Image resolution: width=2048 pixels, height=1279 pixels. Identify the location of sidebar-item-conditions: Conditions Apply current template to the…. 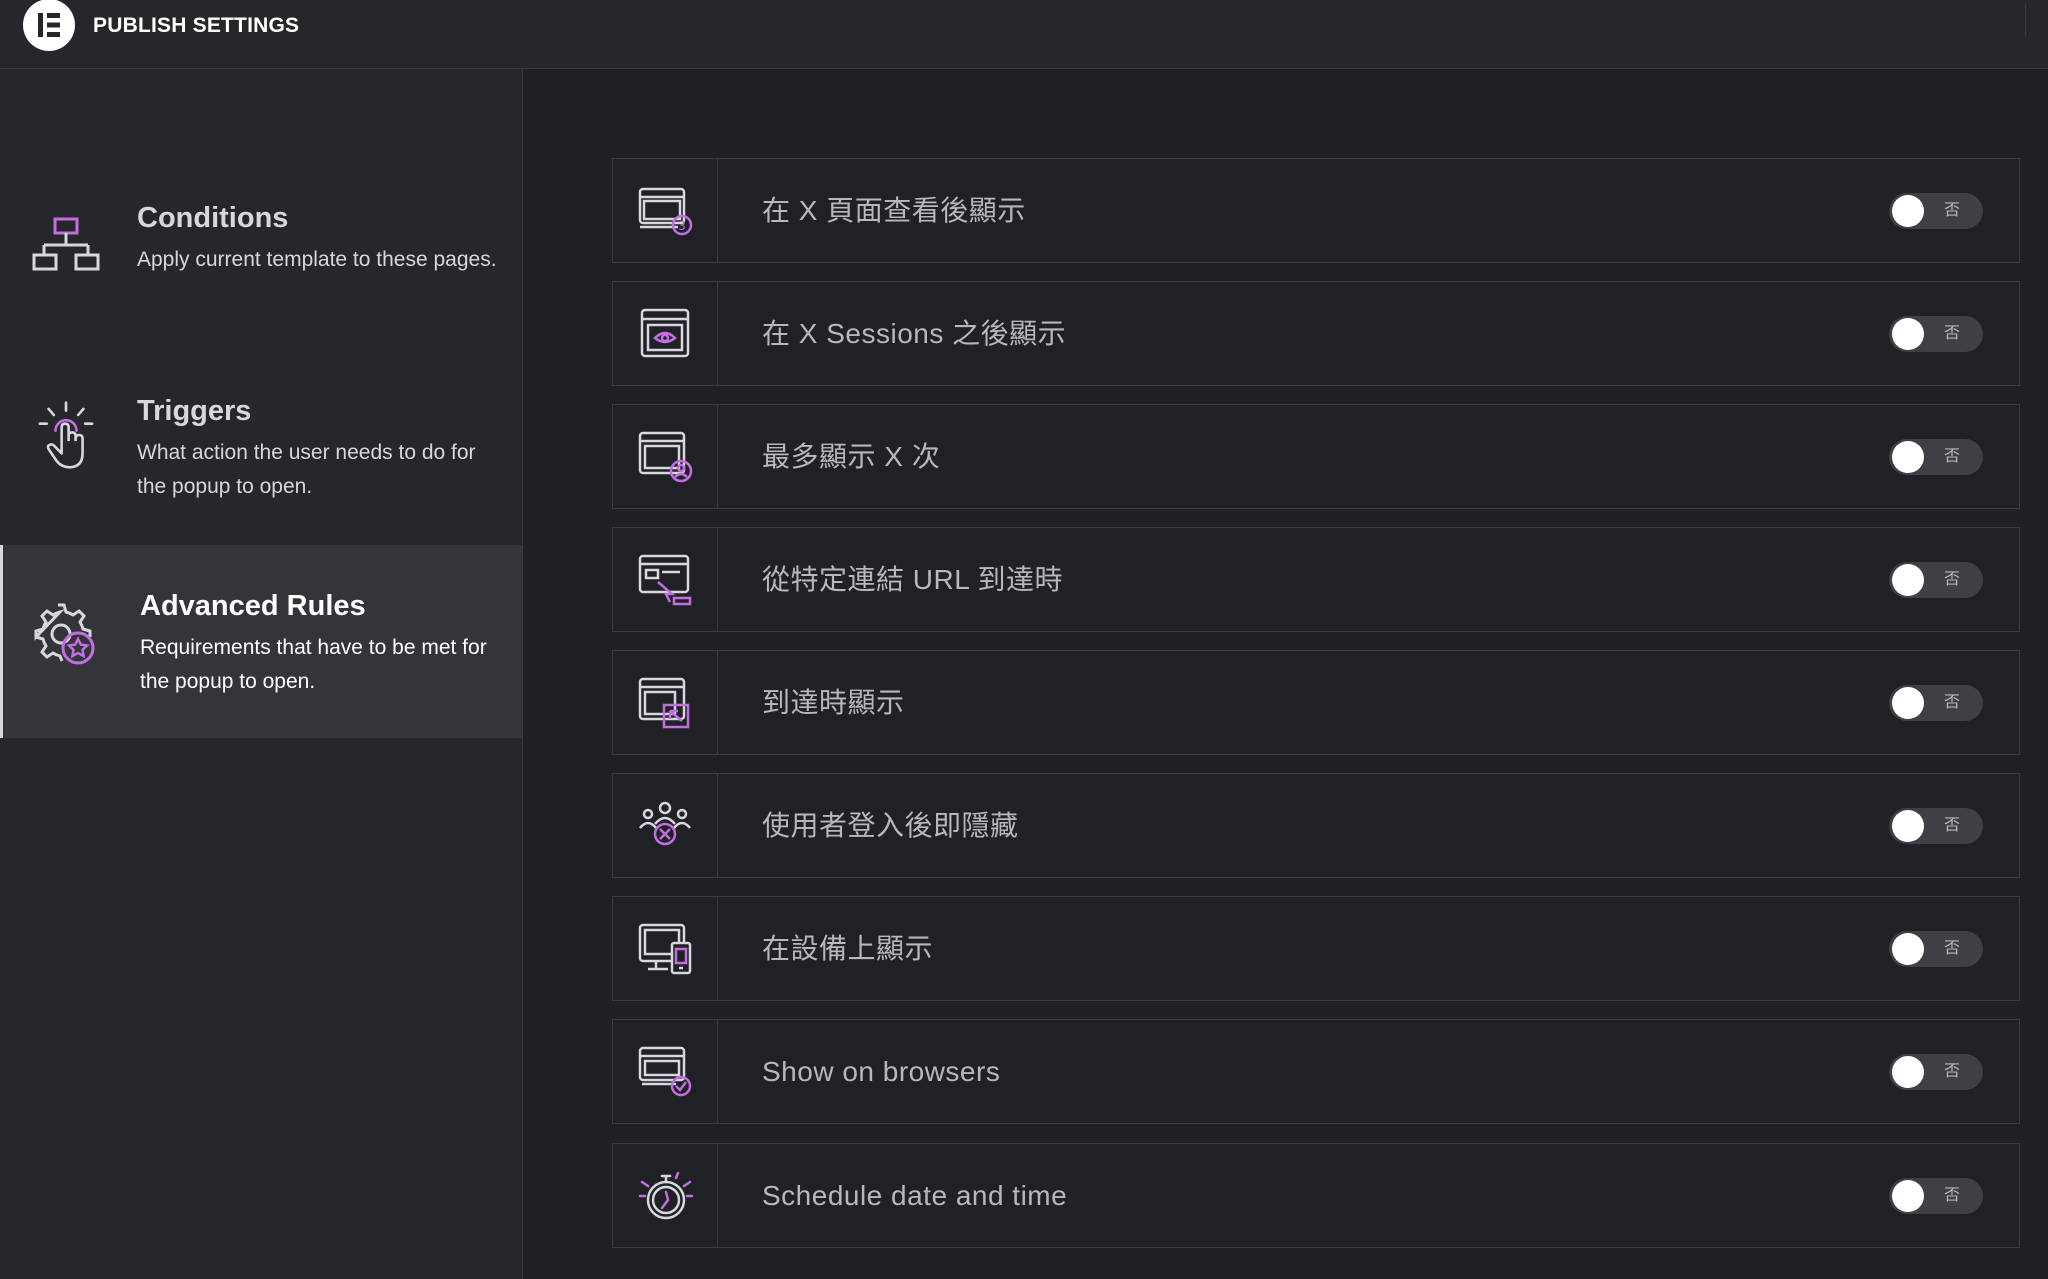
(261, 261).